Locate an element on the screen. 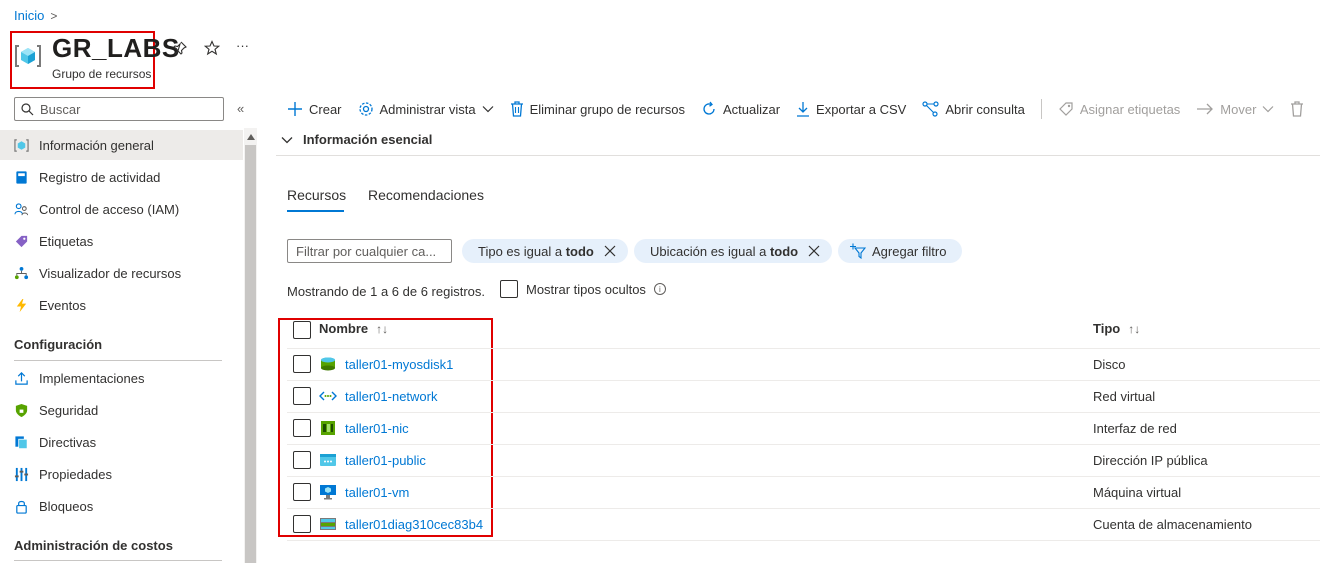 This screenshot has height=563, width=1320. show-hidden-types-checkbox is located at coordinates (509, 289).